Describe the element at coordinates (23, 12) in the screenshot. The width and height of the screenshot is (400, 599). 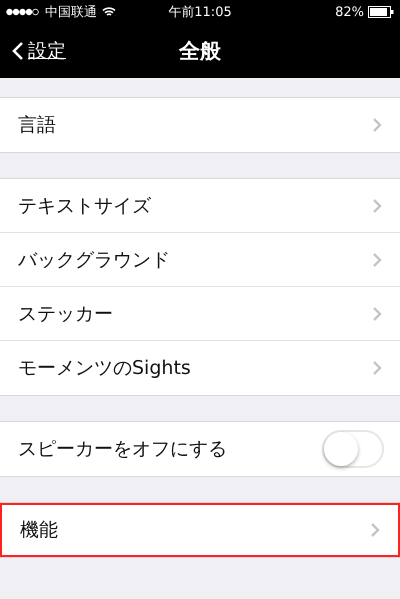
I see `signal-icon` at that location.